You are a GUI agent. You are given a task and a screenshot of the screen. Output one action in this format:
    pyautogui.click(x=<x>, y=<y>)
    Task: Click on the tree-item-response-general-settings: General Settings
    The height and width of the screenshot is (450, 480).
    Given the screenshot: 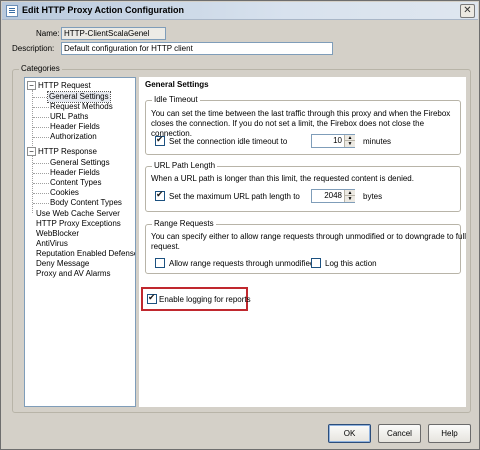 What is the action you would take?
    pyautogui.click(x=80, y=163)
    